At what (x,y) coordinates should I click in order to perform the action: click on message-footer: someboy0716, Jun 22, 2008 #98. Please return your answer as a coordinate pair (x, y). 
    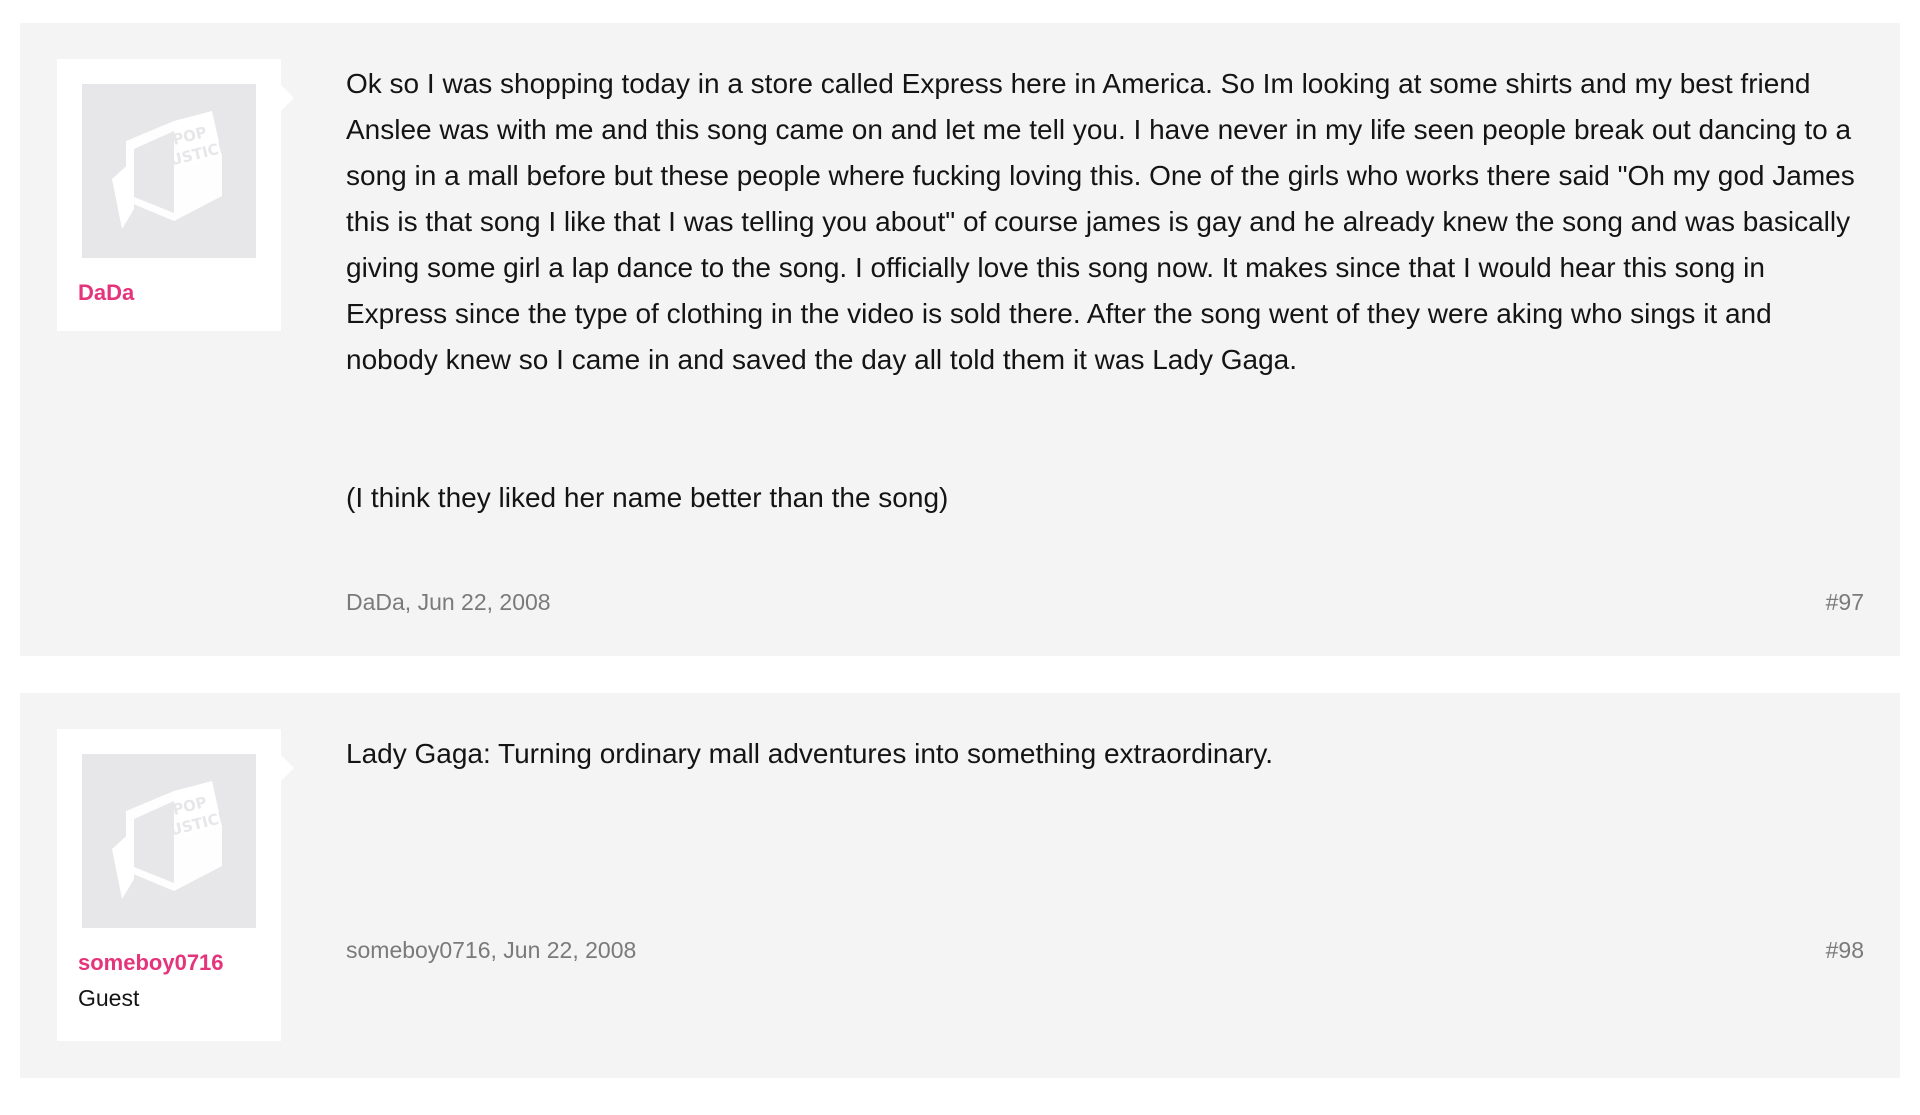
    Looking at the image, I should click on (1105, 950).